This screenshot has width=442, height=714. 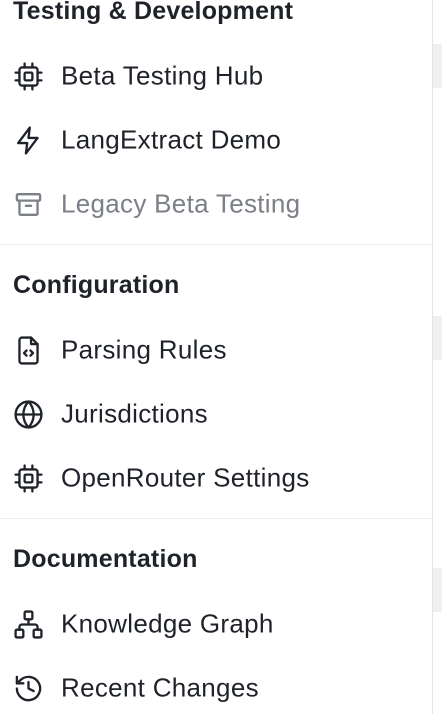 What do you see at coordinates (144, 349) in the screenshot?
I see `menu-item-label: Parsing Rules` at bounding box center [144, 349].